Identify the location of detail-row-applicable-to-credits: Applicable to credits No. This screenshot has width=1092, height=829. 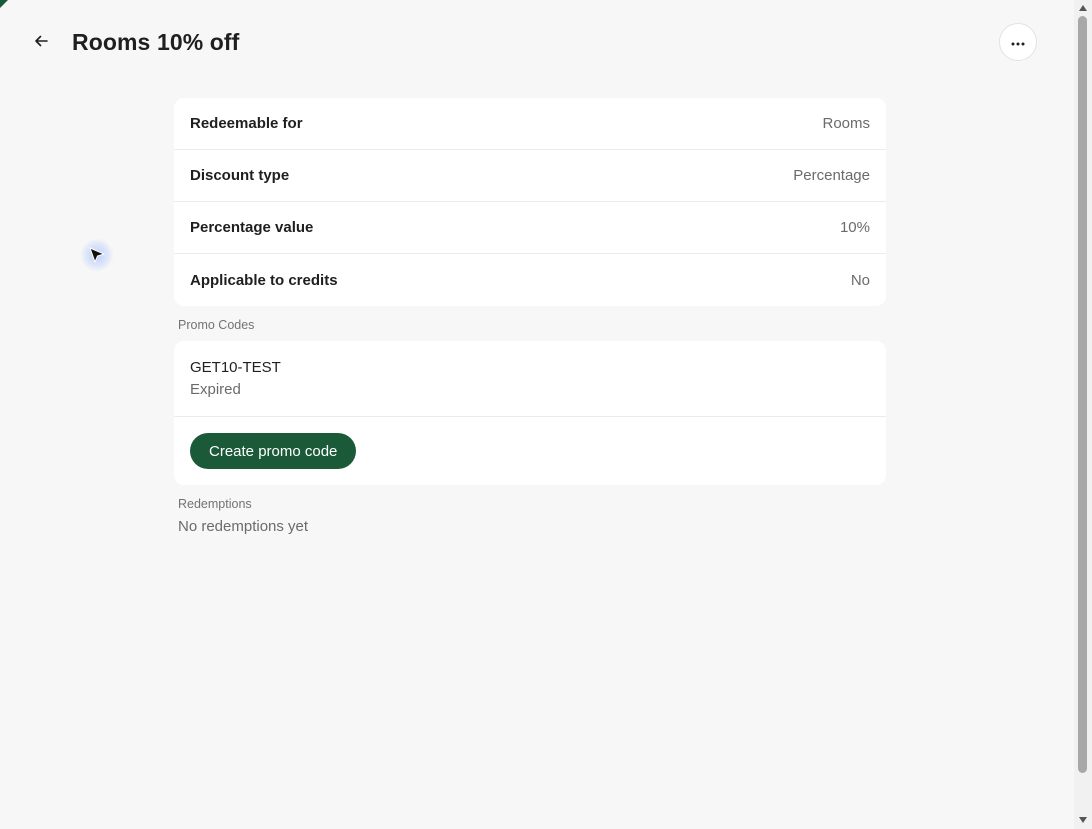
(530, 280).